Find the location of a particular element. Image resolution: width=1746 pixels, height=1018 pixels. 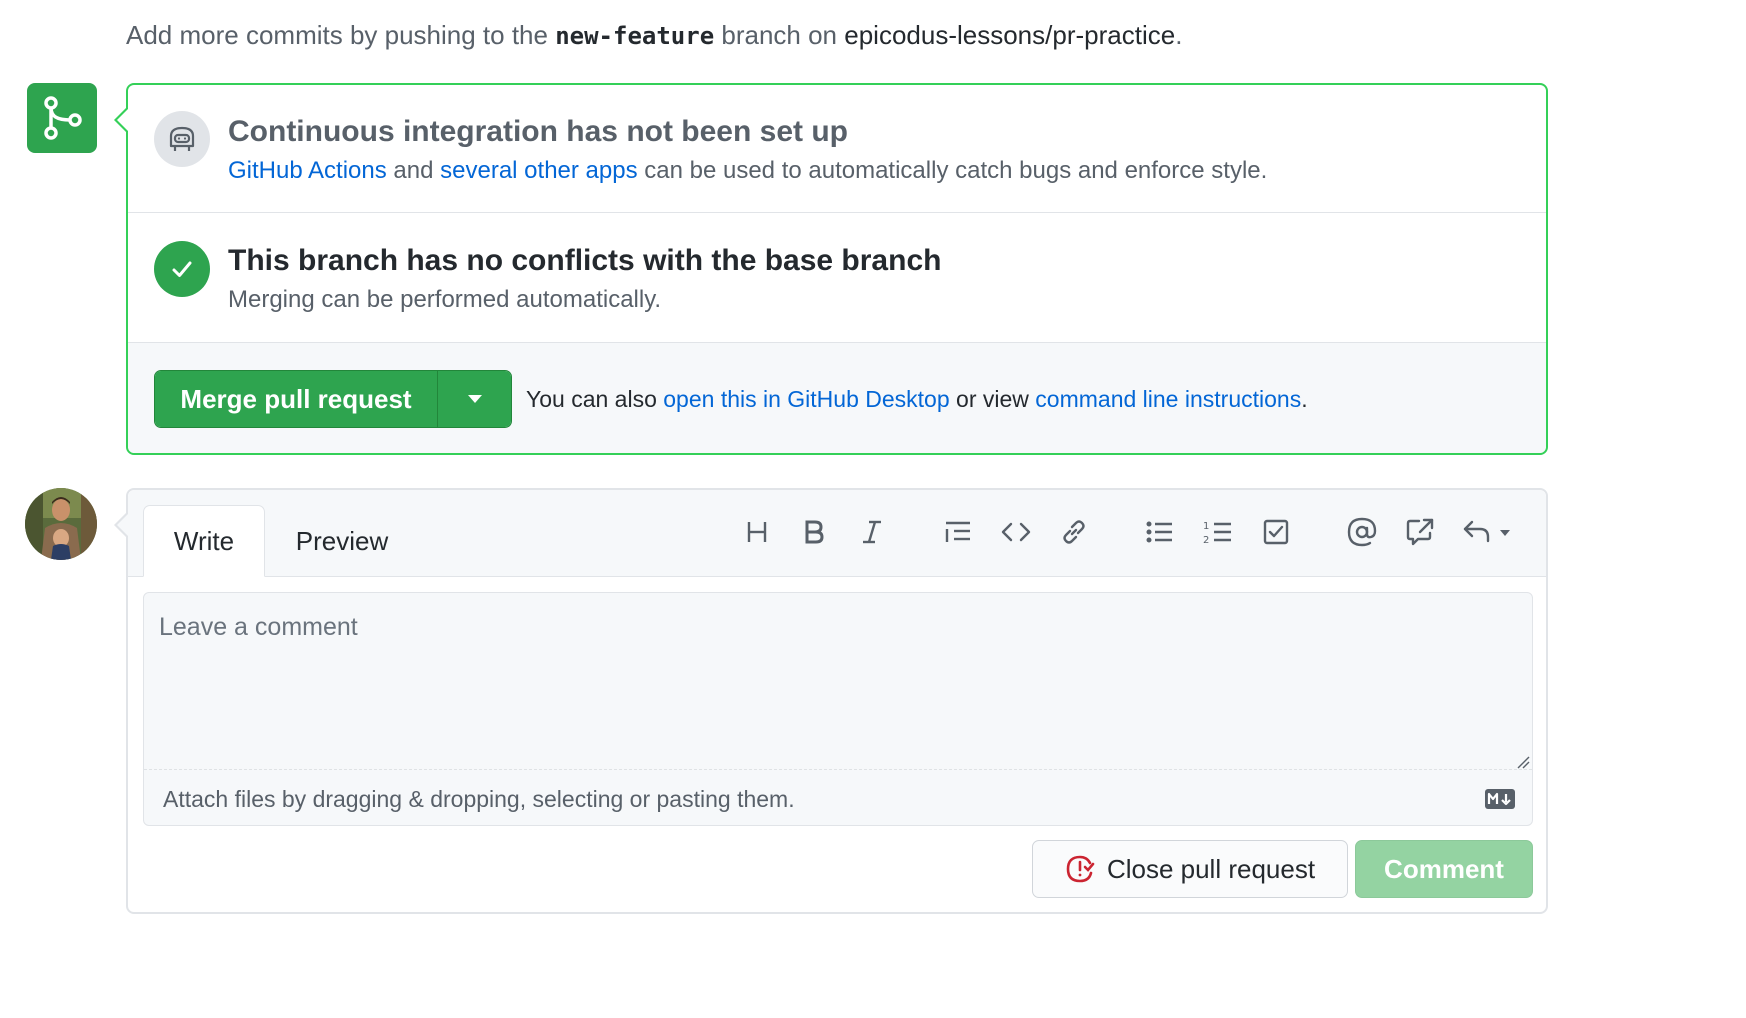

merge-options-dropdown is located at coordinates (474, 399).